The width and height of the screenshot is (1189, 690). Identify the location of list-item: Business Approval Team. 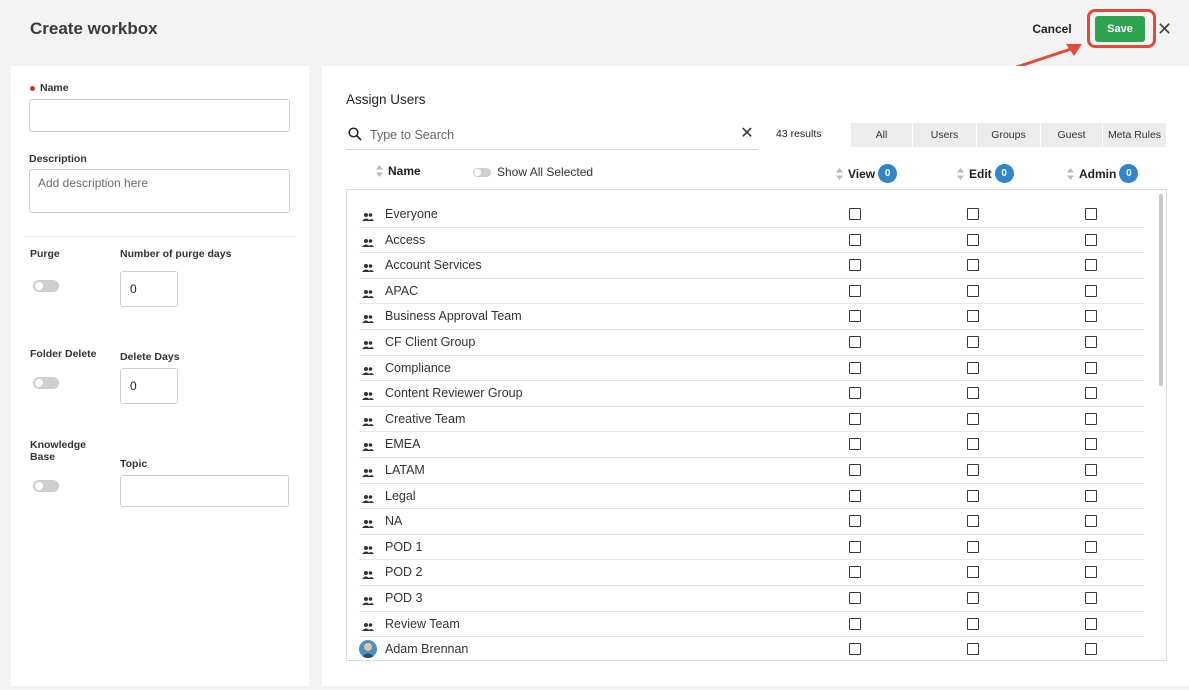
(751, 317).